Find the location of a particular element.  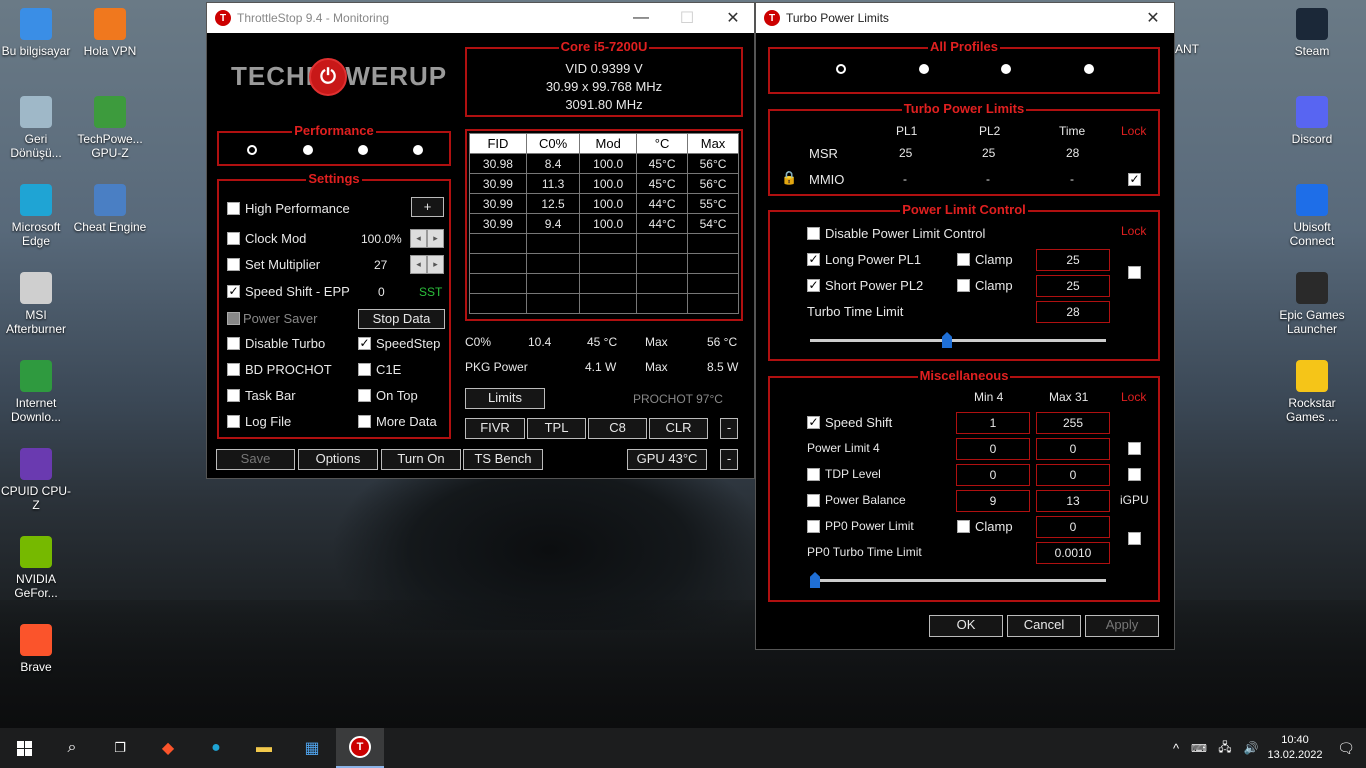

close-button: ✕ is located at coordinates (733, 18).